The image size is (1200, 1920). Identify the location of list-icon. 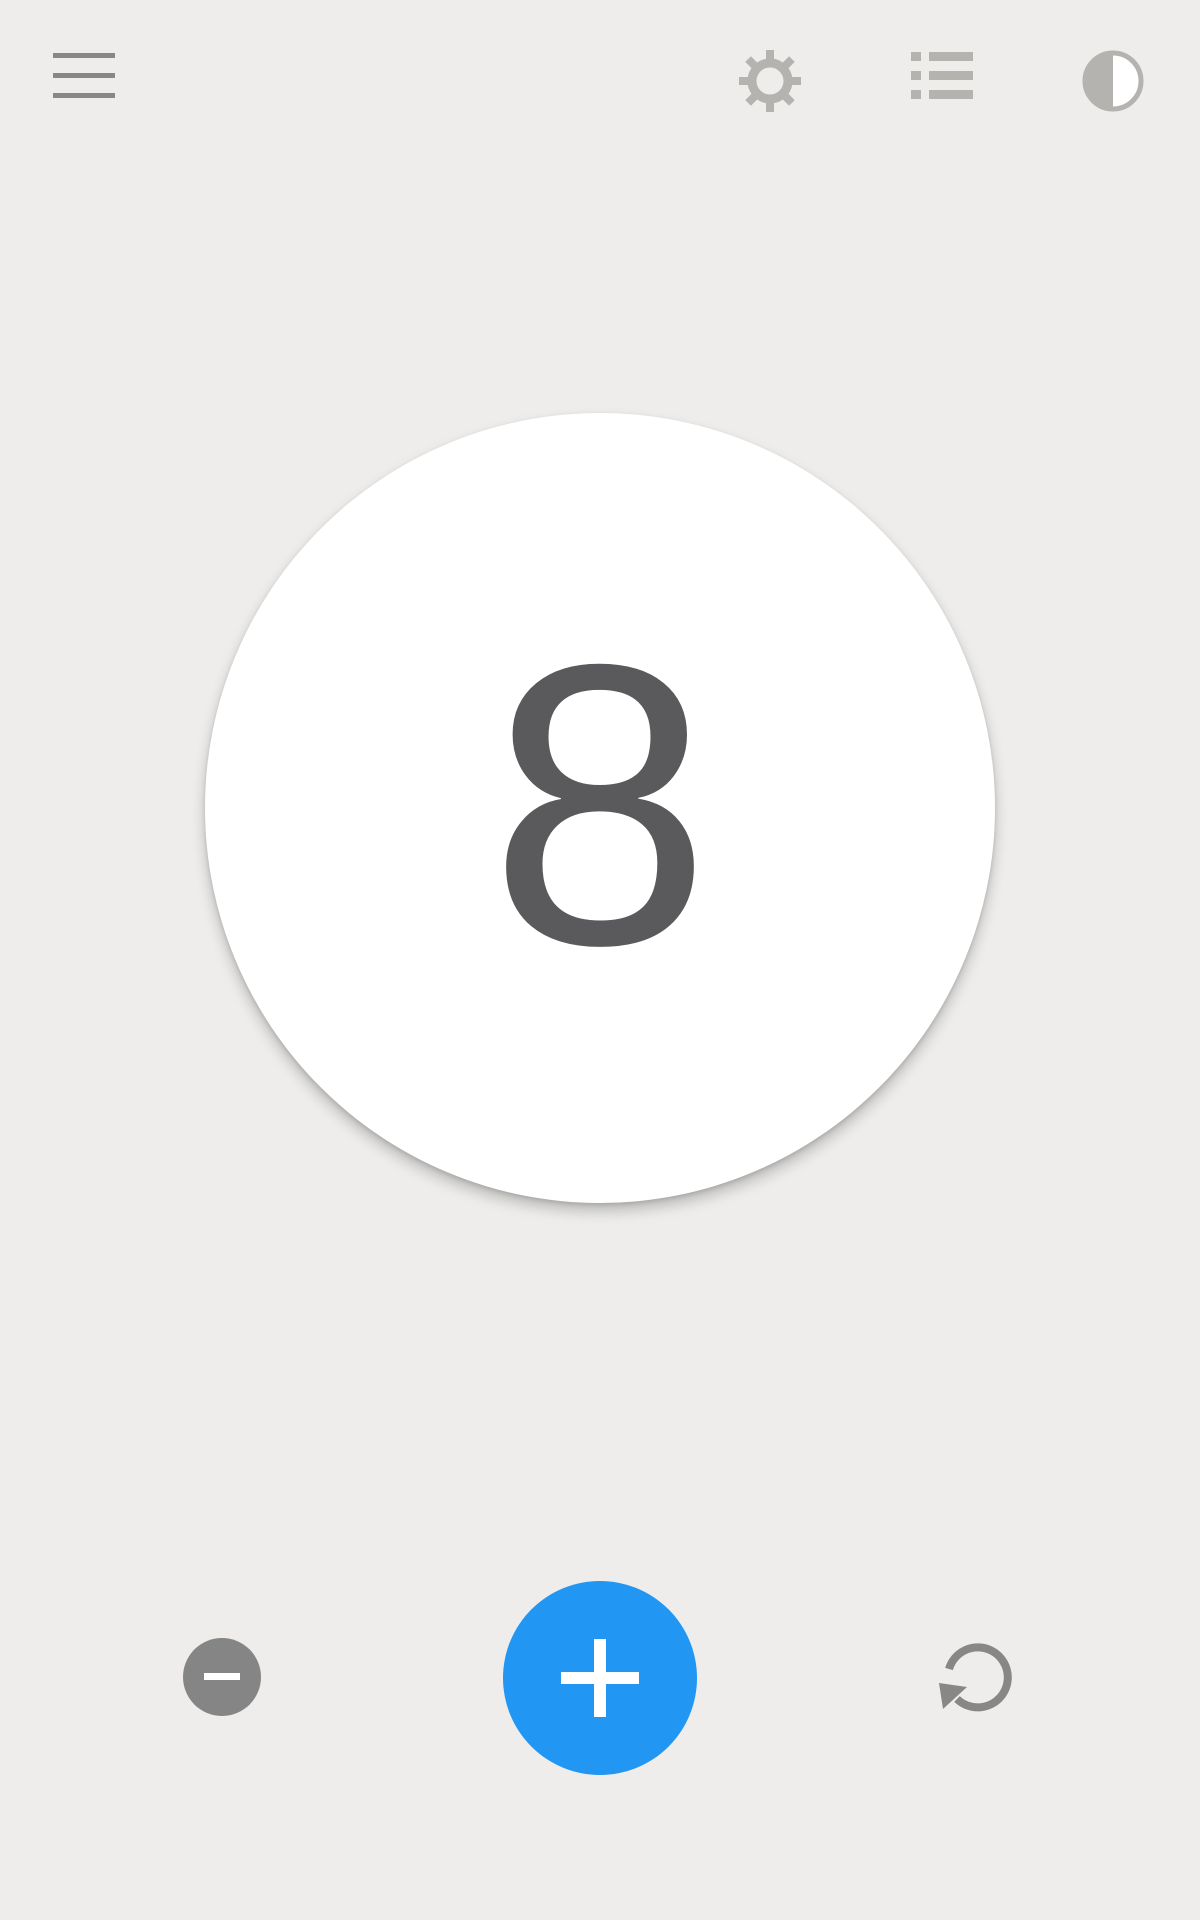
(942, 75).